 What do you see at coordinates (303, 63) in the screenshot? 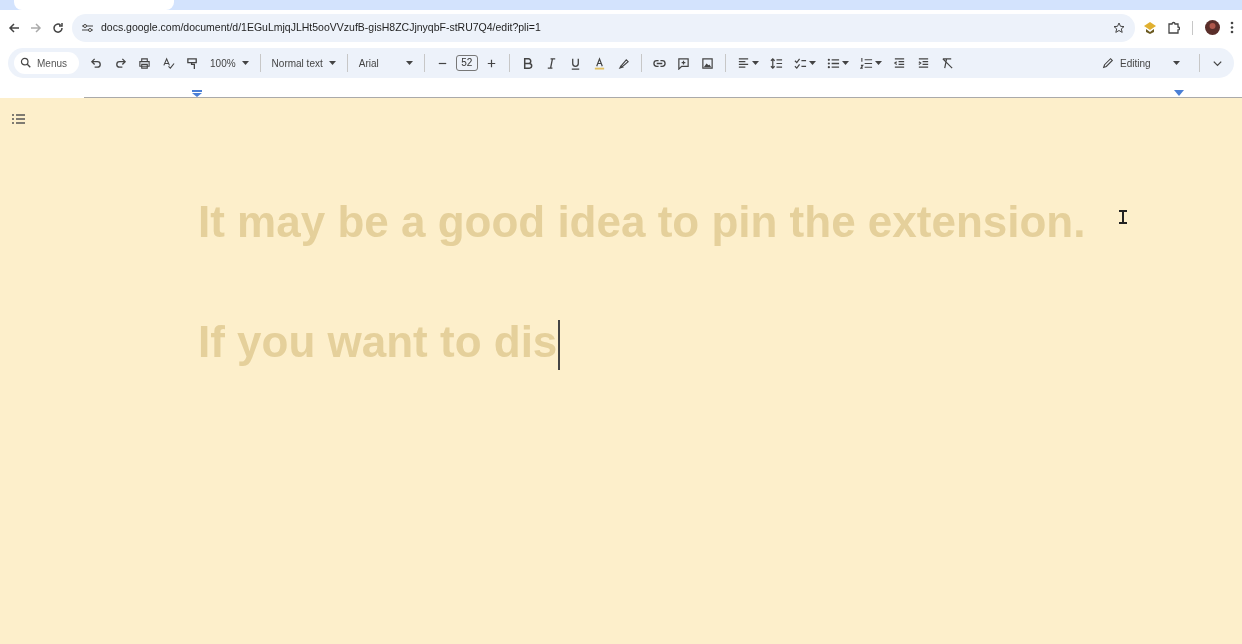
I see `style-dropdown: Normal text` at bounding box center [303, 63].